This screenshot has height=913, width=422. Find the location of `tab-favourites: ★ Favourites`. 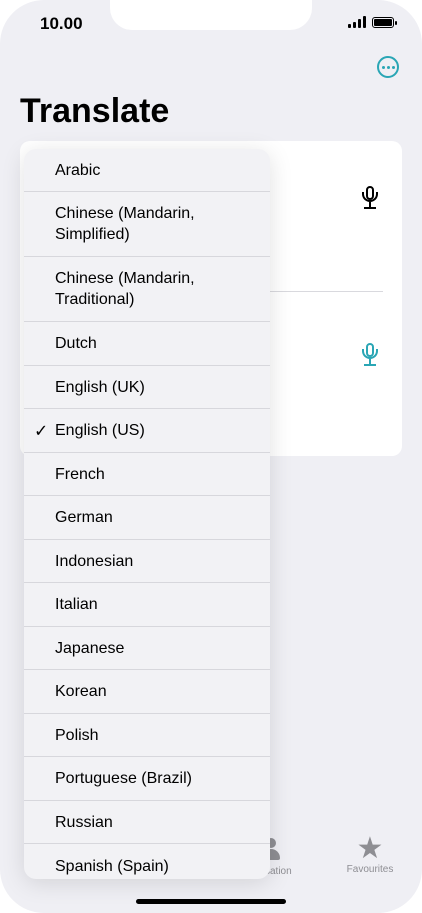

tab-favourites: ★ Favourites is located at coordinates (370, 854).